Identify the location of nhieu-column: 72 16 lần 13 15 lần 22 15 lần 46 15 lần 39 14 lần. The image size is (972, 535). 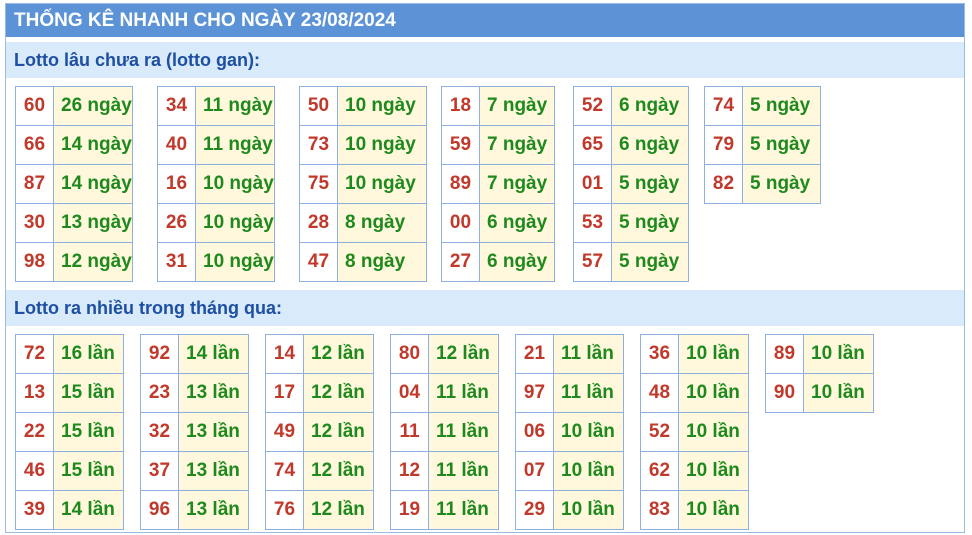
(69, 432).